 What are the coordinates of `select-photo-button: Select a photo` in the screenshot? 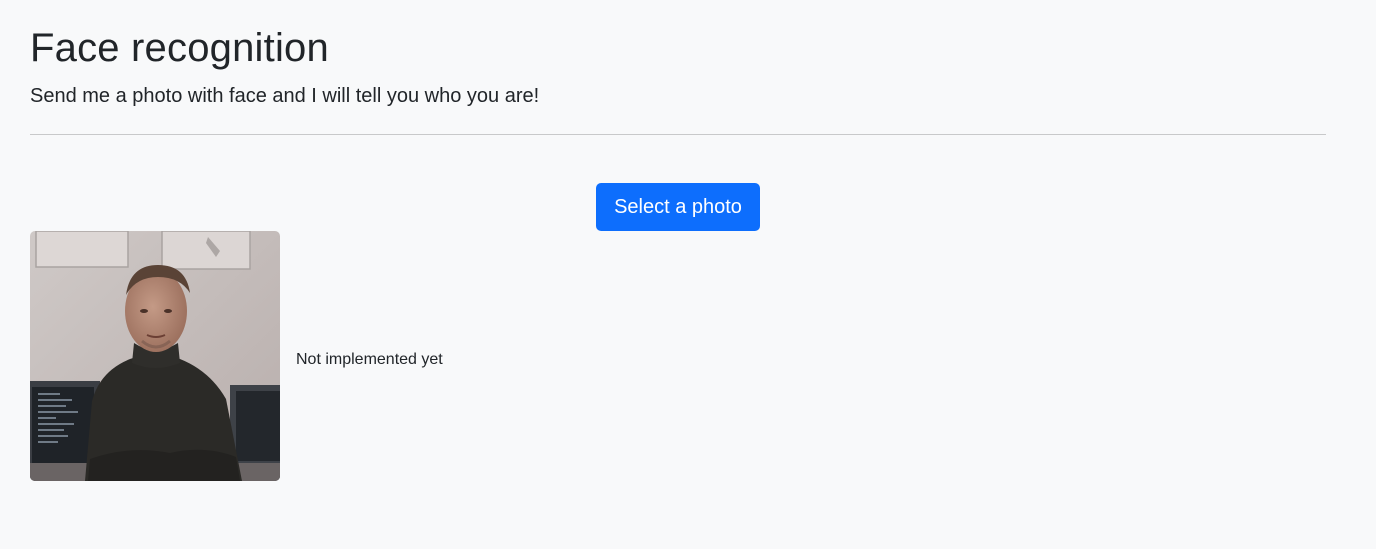 It's located at (678, 207).